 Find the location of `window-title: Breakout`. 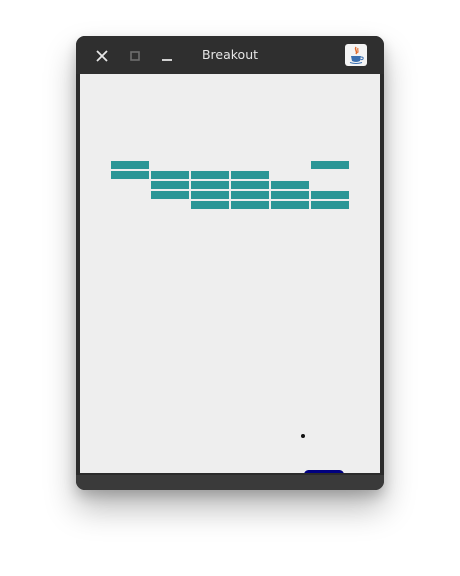

window-title: Breakout is located at coordinates (230, 54).